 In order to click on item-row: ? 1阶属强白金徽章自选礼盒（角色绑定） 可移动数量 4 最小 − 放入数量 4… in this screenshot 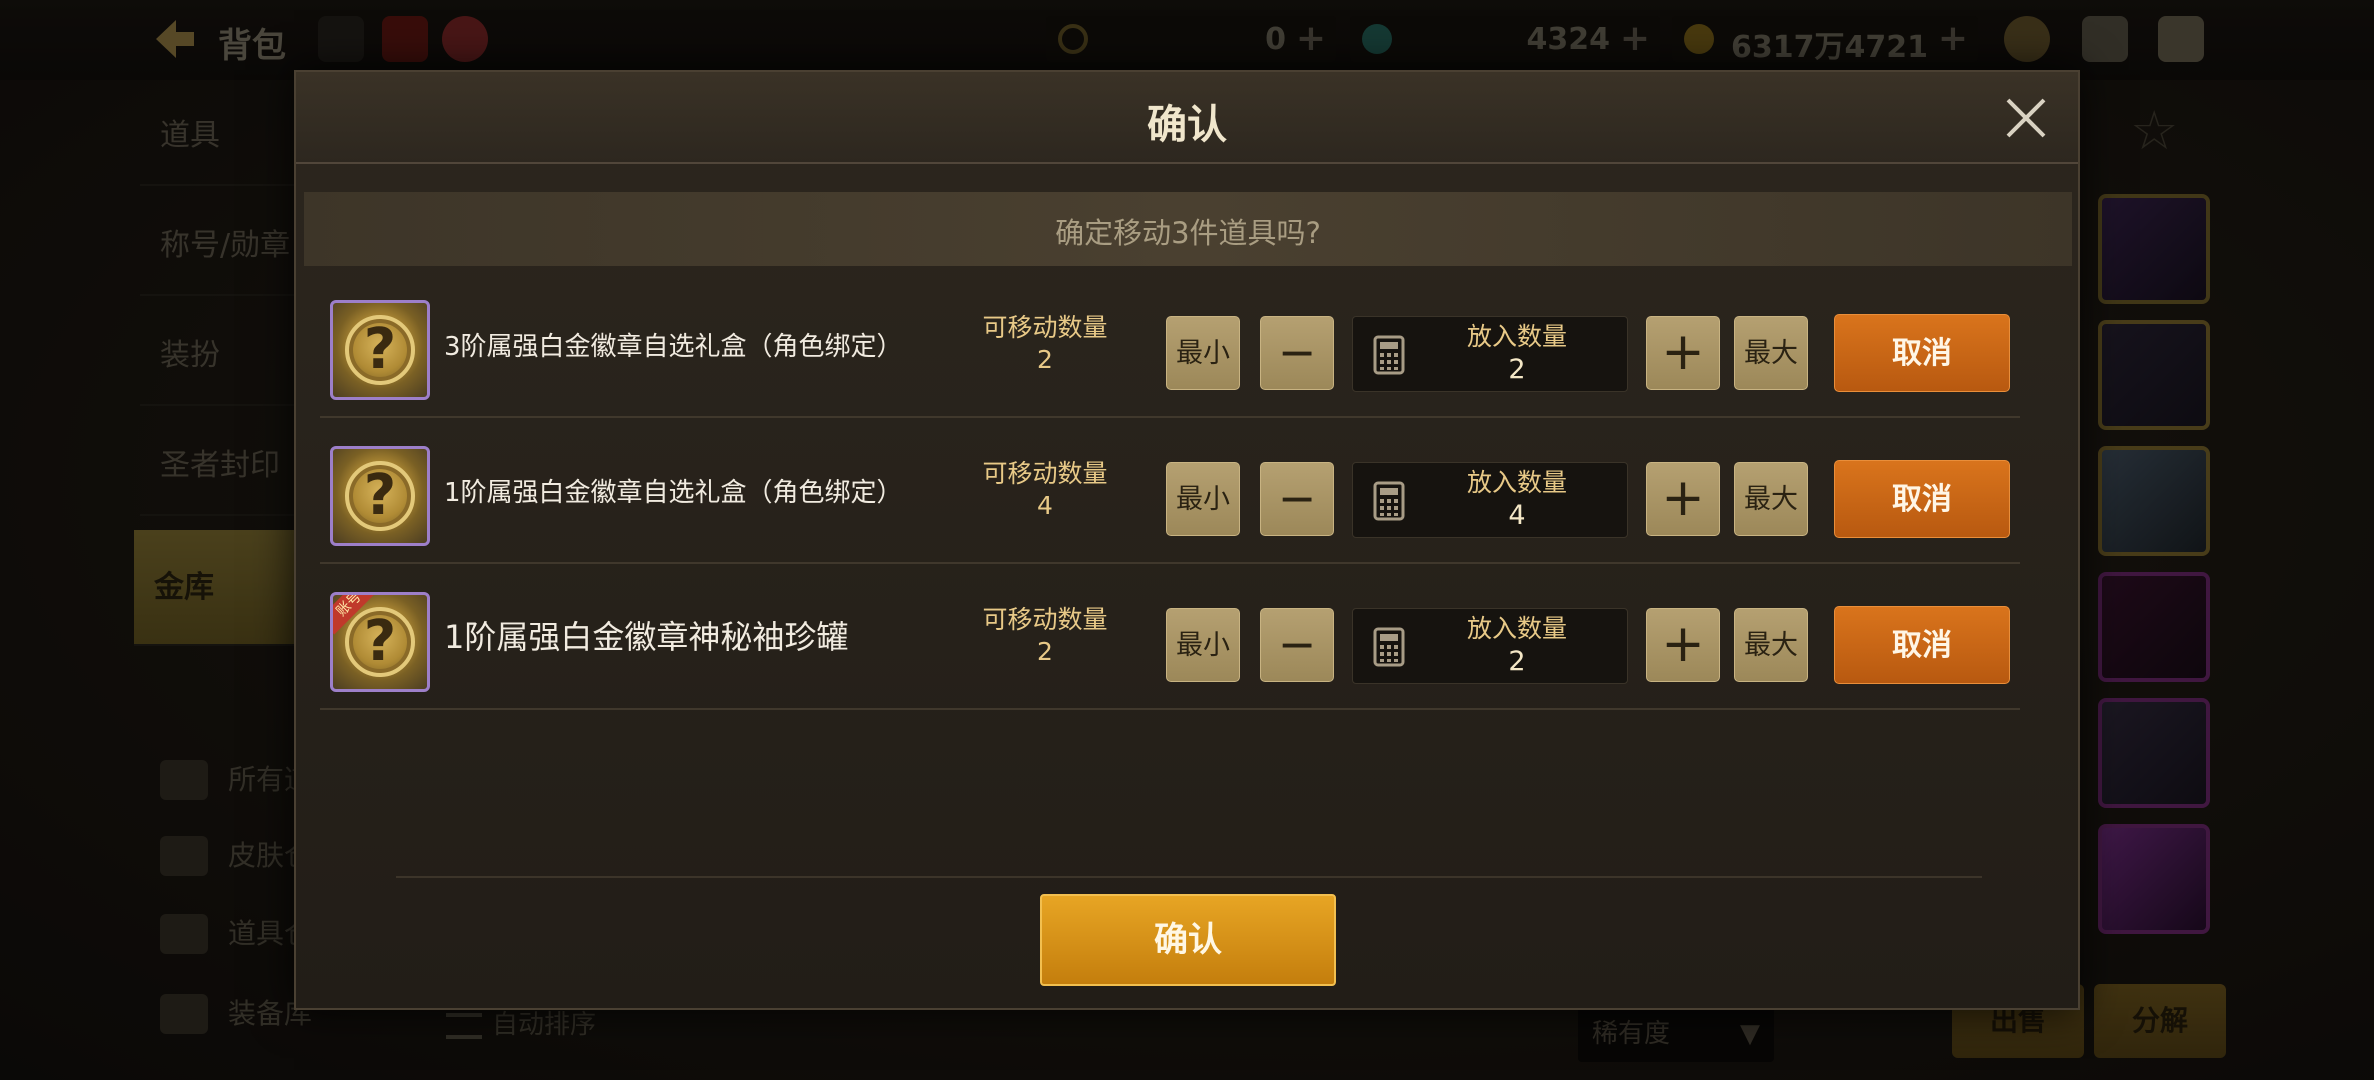, I will do `click(1170, 491)`.